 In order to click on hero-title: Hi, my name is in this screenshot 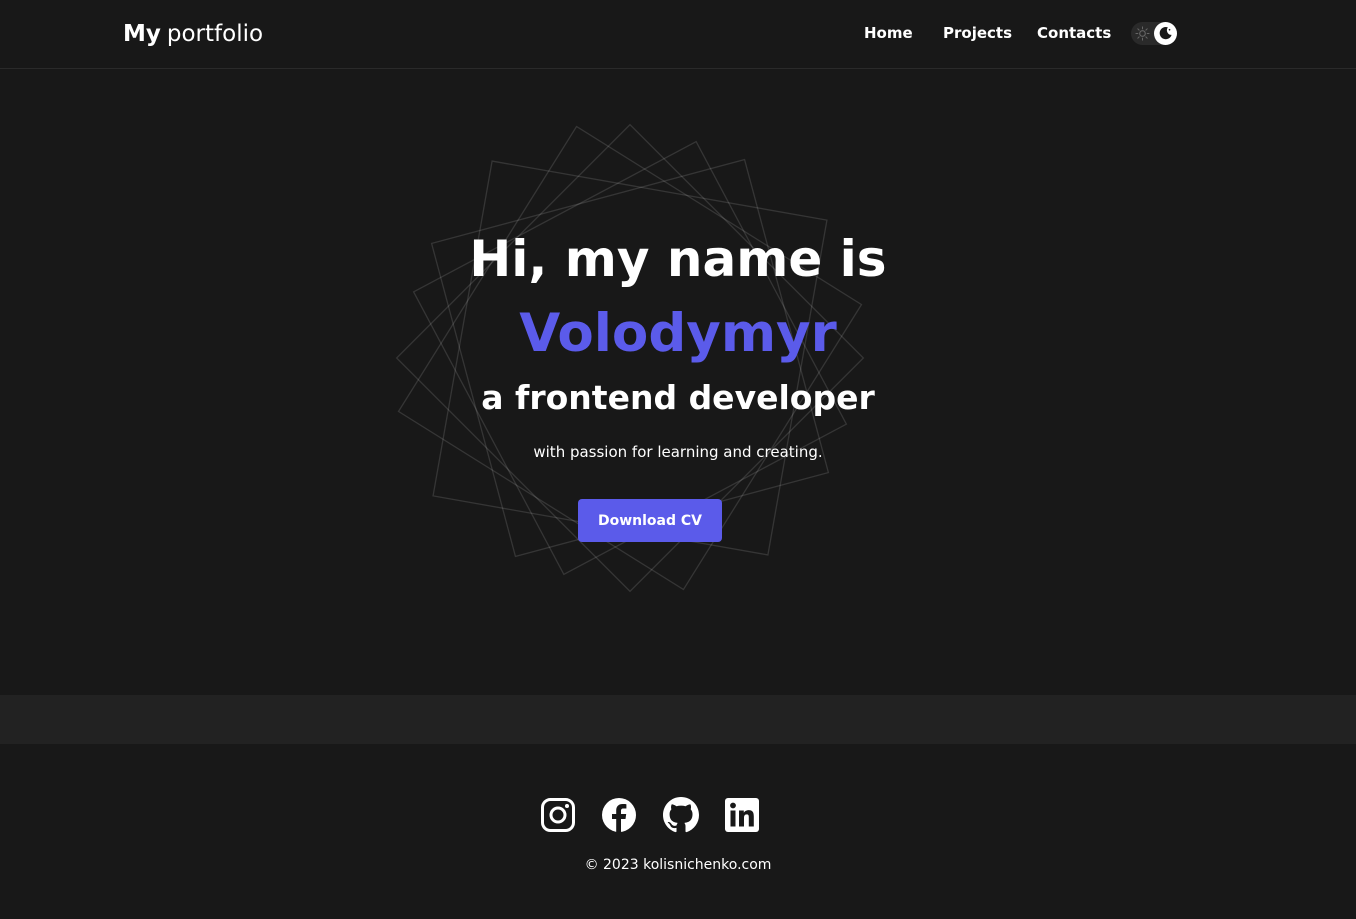, I will do `click(678, 259)`.